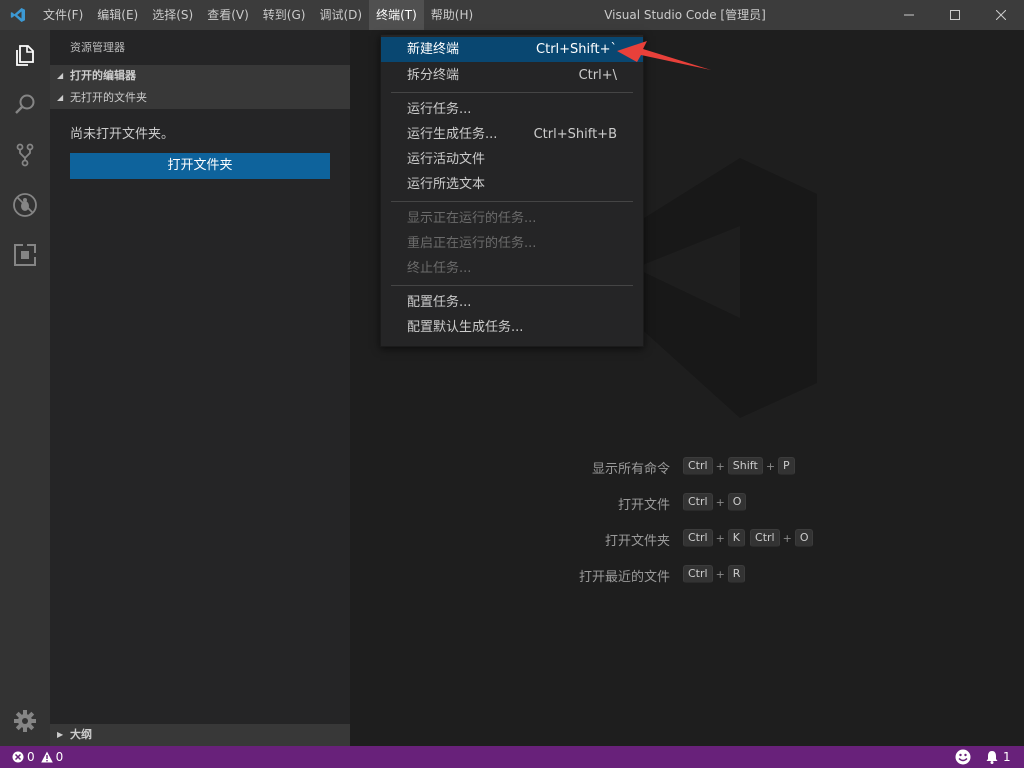  Describe the element at coordinates (637, 539) in the screenshot. I see `shortcut-label: 打开文件夹` at that location.